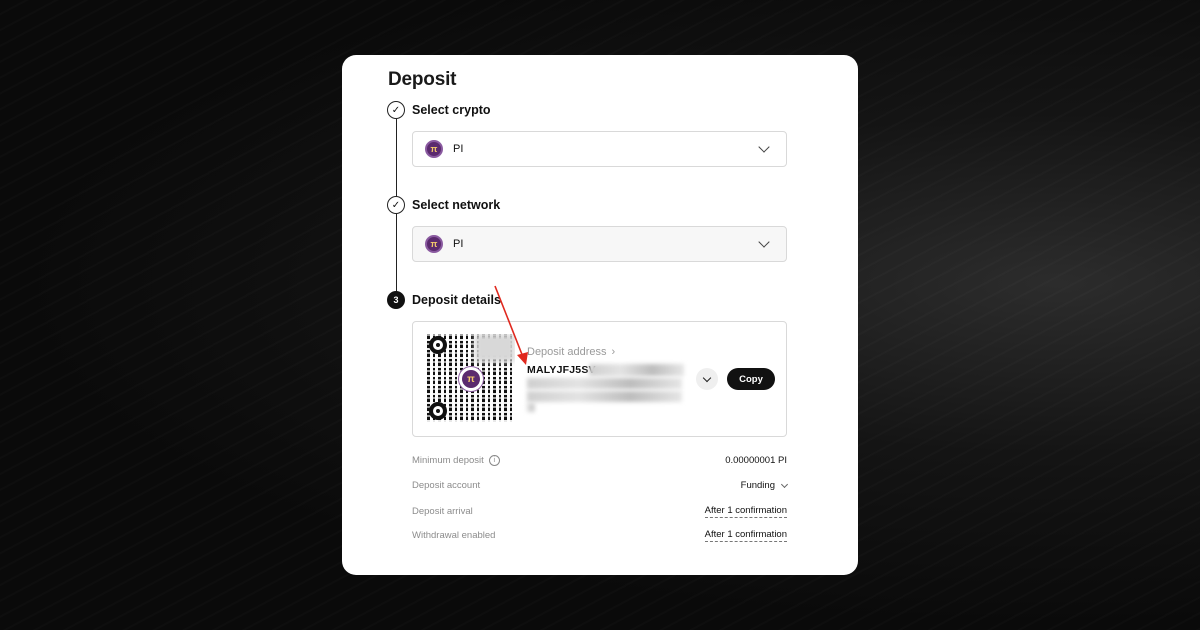  Describe the element at coordinates (448, 460) in the screenshot. I see `info-key: Minimum deposit` at that location.